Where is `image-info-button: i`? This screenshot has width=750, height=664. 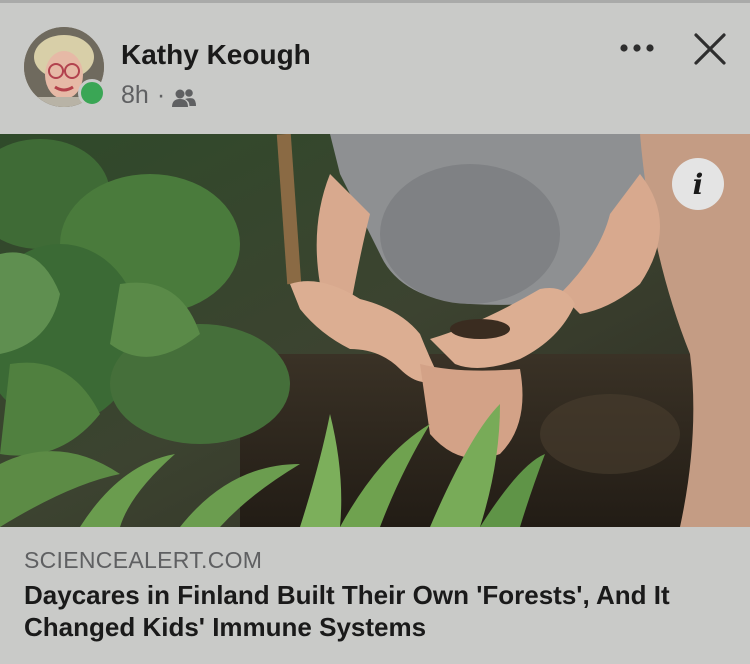
image-info-button: i is located at coordinates (698, 184).